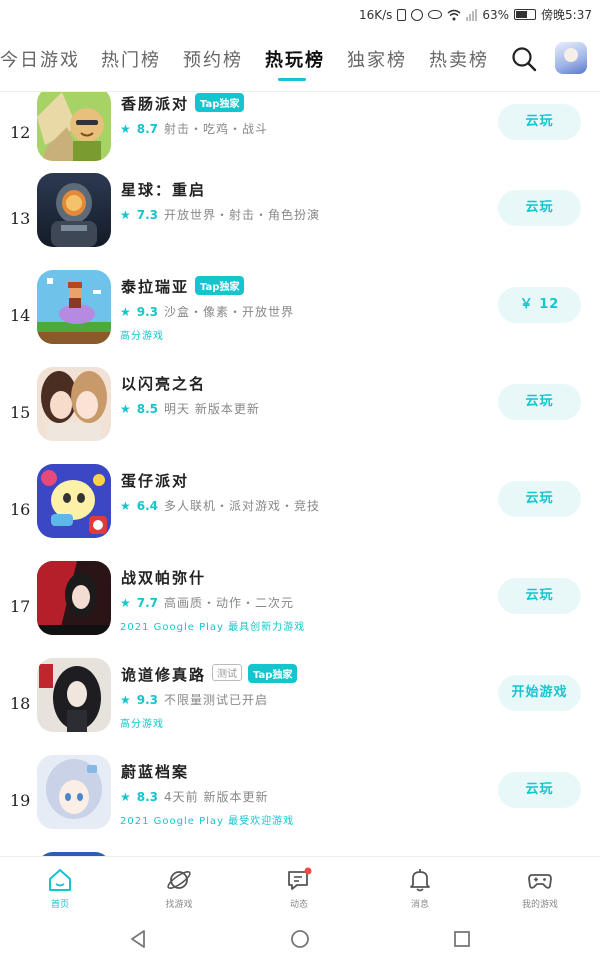 The image size is (600, 960). What do you see at coordinates (74, 501) in the screenshot?
I see `game-icon-eggy-party` at bounding box center [74, 501].